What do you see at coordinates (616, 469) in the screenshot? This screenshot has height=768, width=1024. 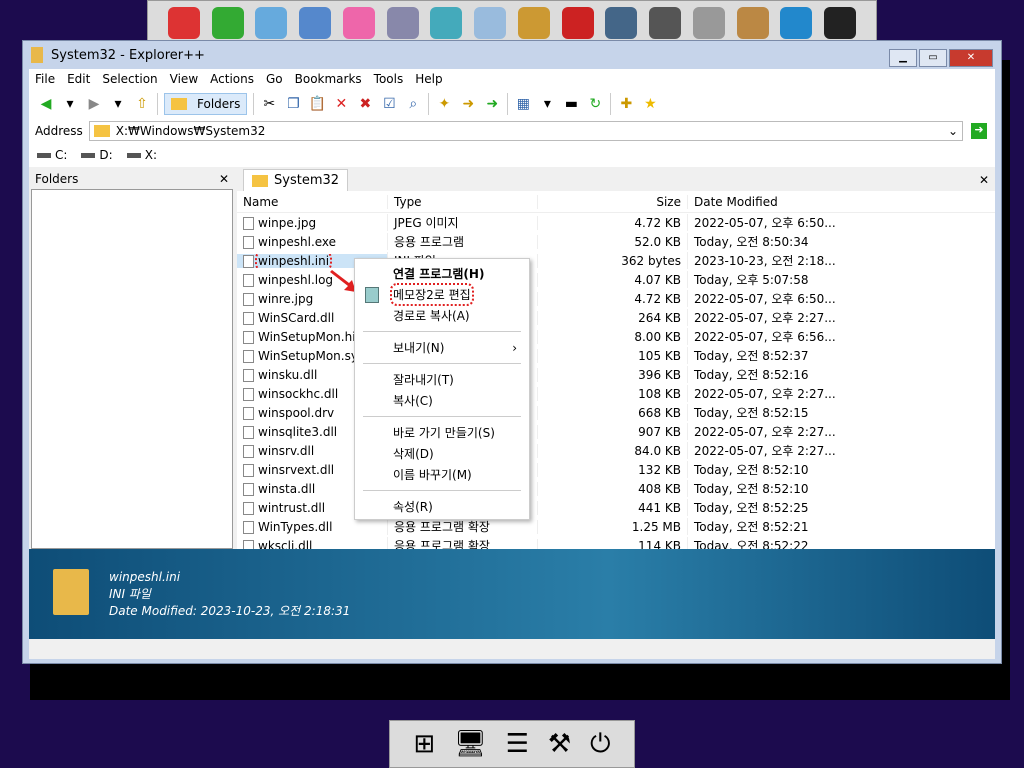 I see `file-row: winsrvext.dll 132 KB Today, 오전 8:52:10` at bounding box center [616, 469].